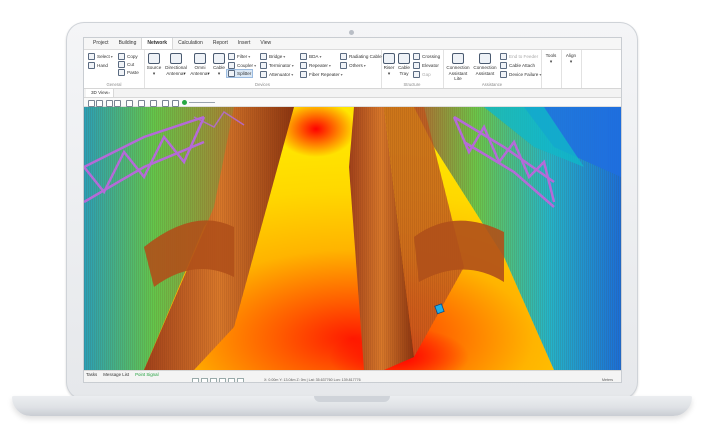 Image resolution: width=704 pixels, height=440 pixels. What do you see at coordinates (520, 74) in the screenshot?
I see `device-failure-button: Device Failure ▾` at bounding box center [520, 74].